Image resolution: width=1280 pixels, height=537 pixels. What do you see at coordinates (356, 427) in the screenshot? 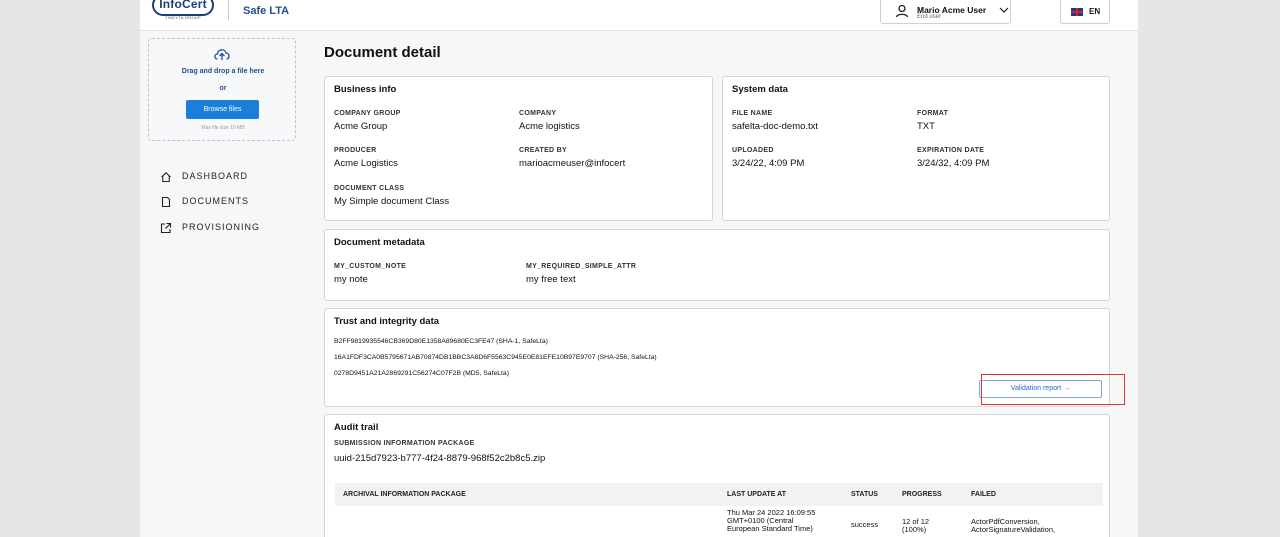
I see `audit-trail-title: Audit trail` at bounding box center [356, 427].